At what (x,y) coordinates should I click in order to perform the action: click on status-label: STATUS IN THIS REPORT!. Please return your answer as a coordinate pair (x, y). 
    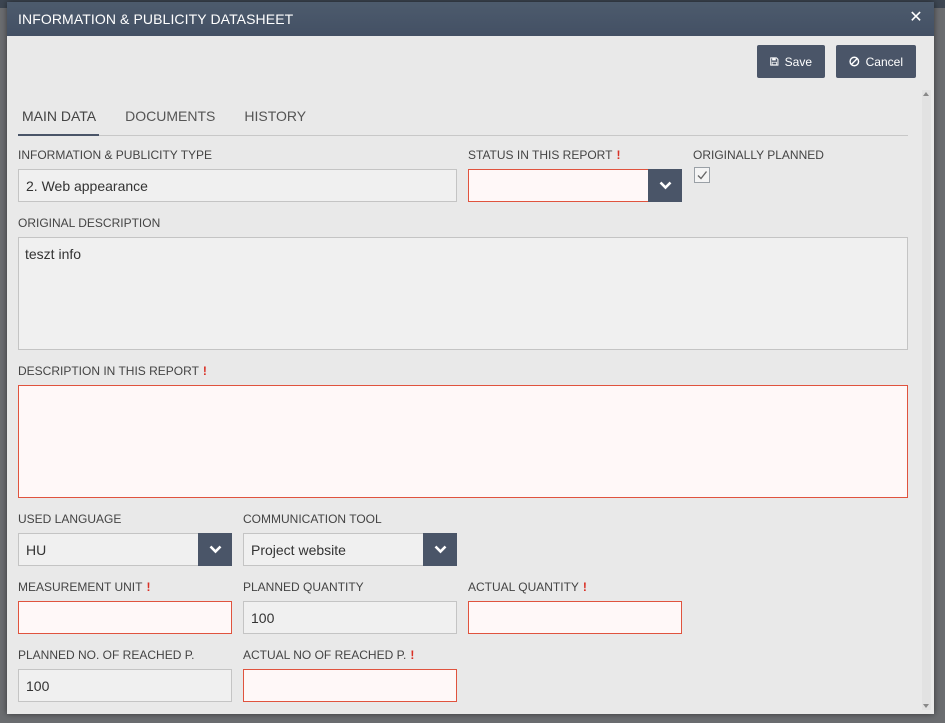
    Looking at the image, I should click on (544, 155).